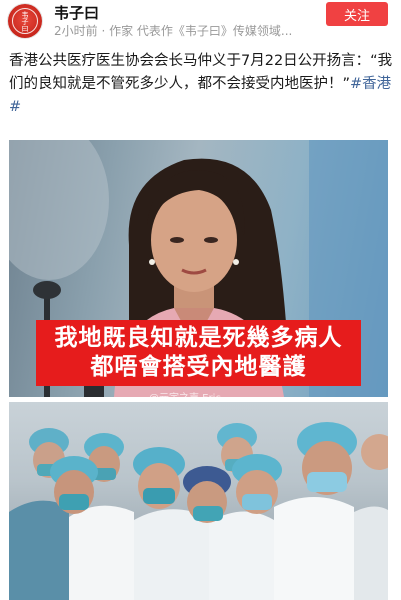 Image resolution: width=401 pixels, height=600 pixels. What do you see at coordinates (198, 367) in the screenshot?
I see `caption-line-2: 都唔會搭受內地醫護` at bounding box center [198, 367].